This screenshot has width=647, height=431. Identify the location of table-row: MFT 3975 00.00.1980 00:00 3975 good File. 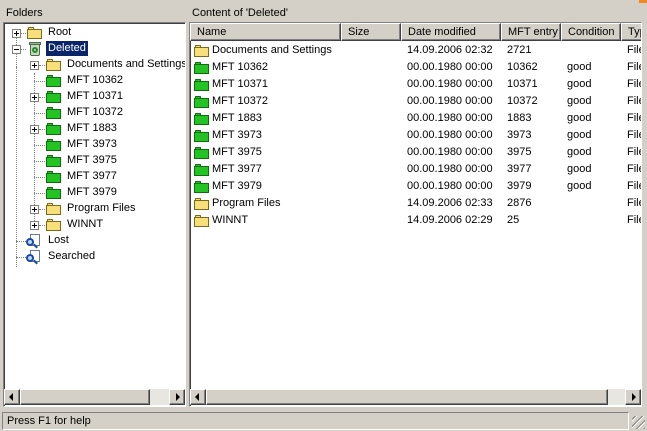
(415, 152).